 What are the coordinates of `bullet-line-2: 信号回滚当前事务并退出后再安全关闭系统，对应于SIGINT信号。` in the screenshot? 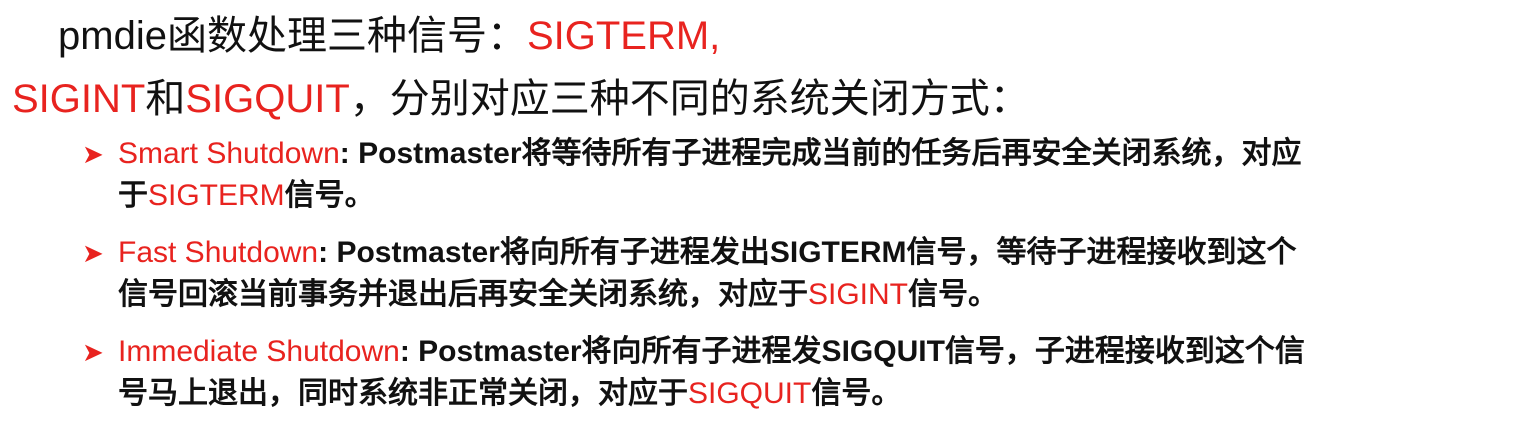 It's located at (820, 295).